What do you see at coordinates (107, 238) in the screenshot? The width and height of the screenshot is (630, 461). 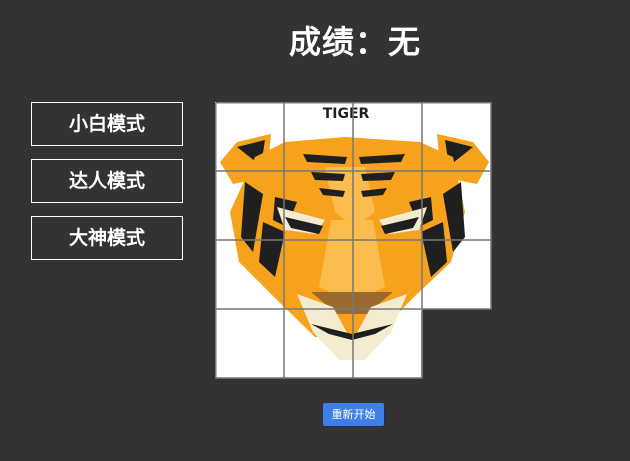 I see `mode-button-master: 大神模式` at bounding box center [107, 238].